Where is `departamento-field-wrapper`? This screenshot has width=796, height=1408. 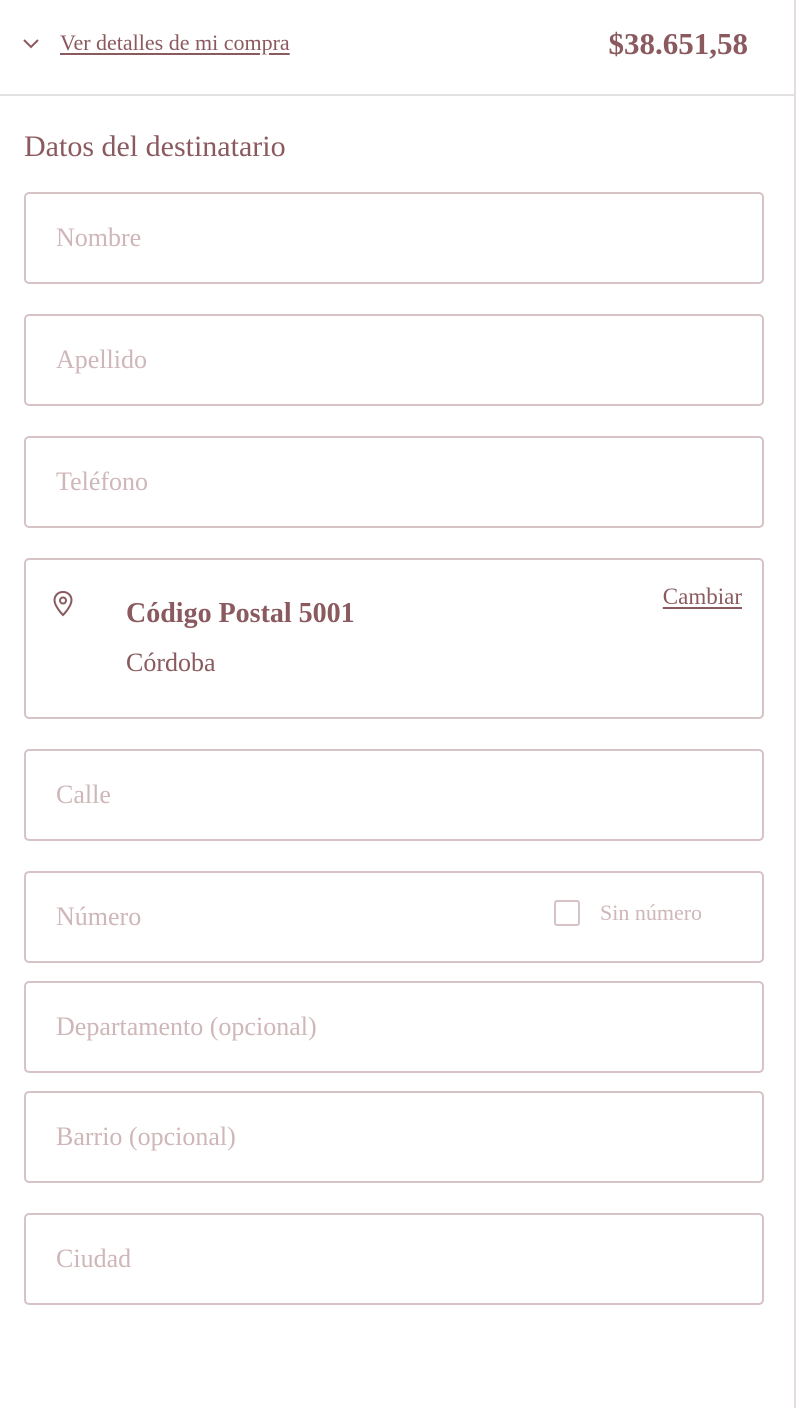
departamento-field-wrapper is located at coordinates (394, 1027).